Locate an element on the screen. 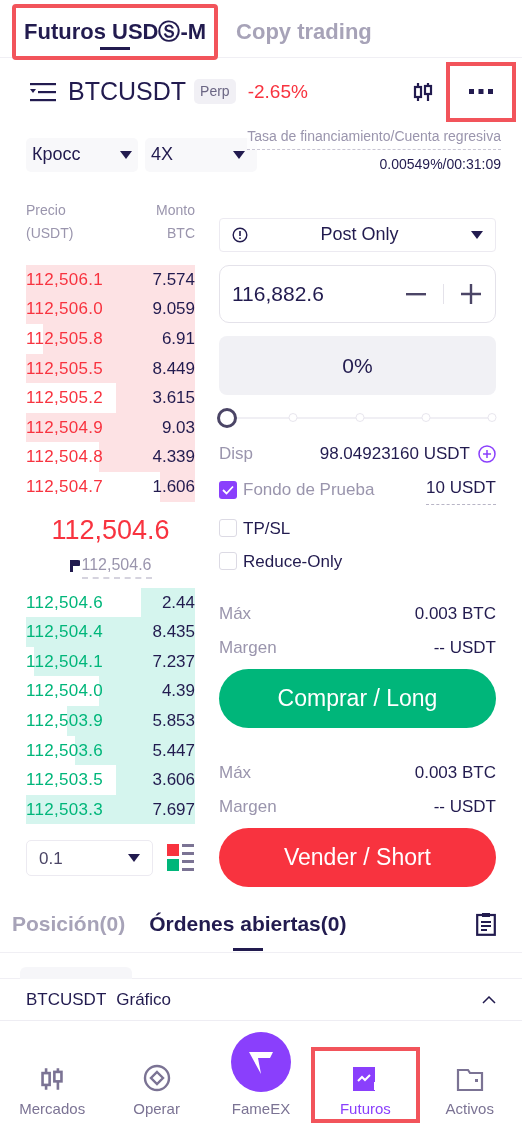  test-fund-value: 10 USDT is located at coordinates (461, 490).